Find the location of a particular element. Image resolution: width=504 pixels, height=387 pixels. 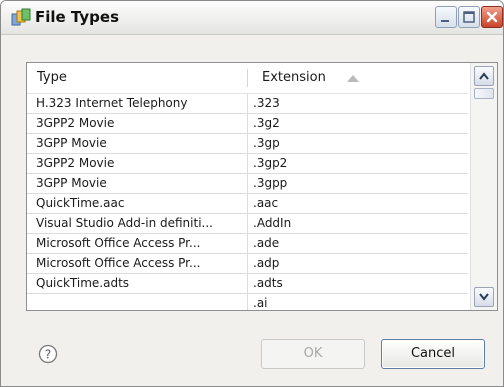

table-row: .ai is located at coordinates (247, 302).